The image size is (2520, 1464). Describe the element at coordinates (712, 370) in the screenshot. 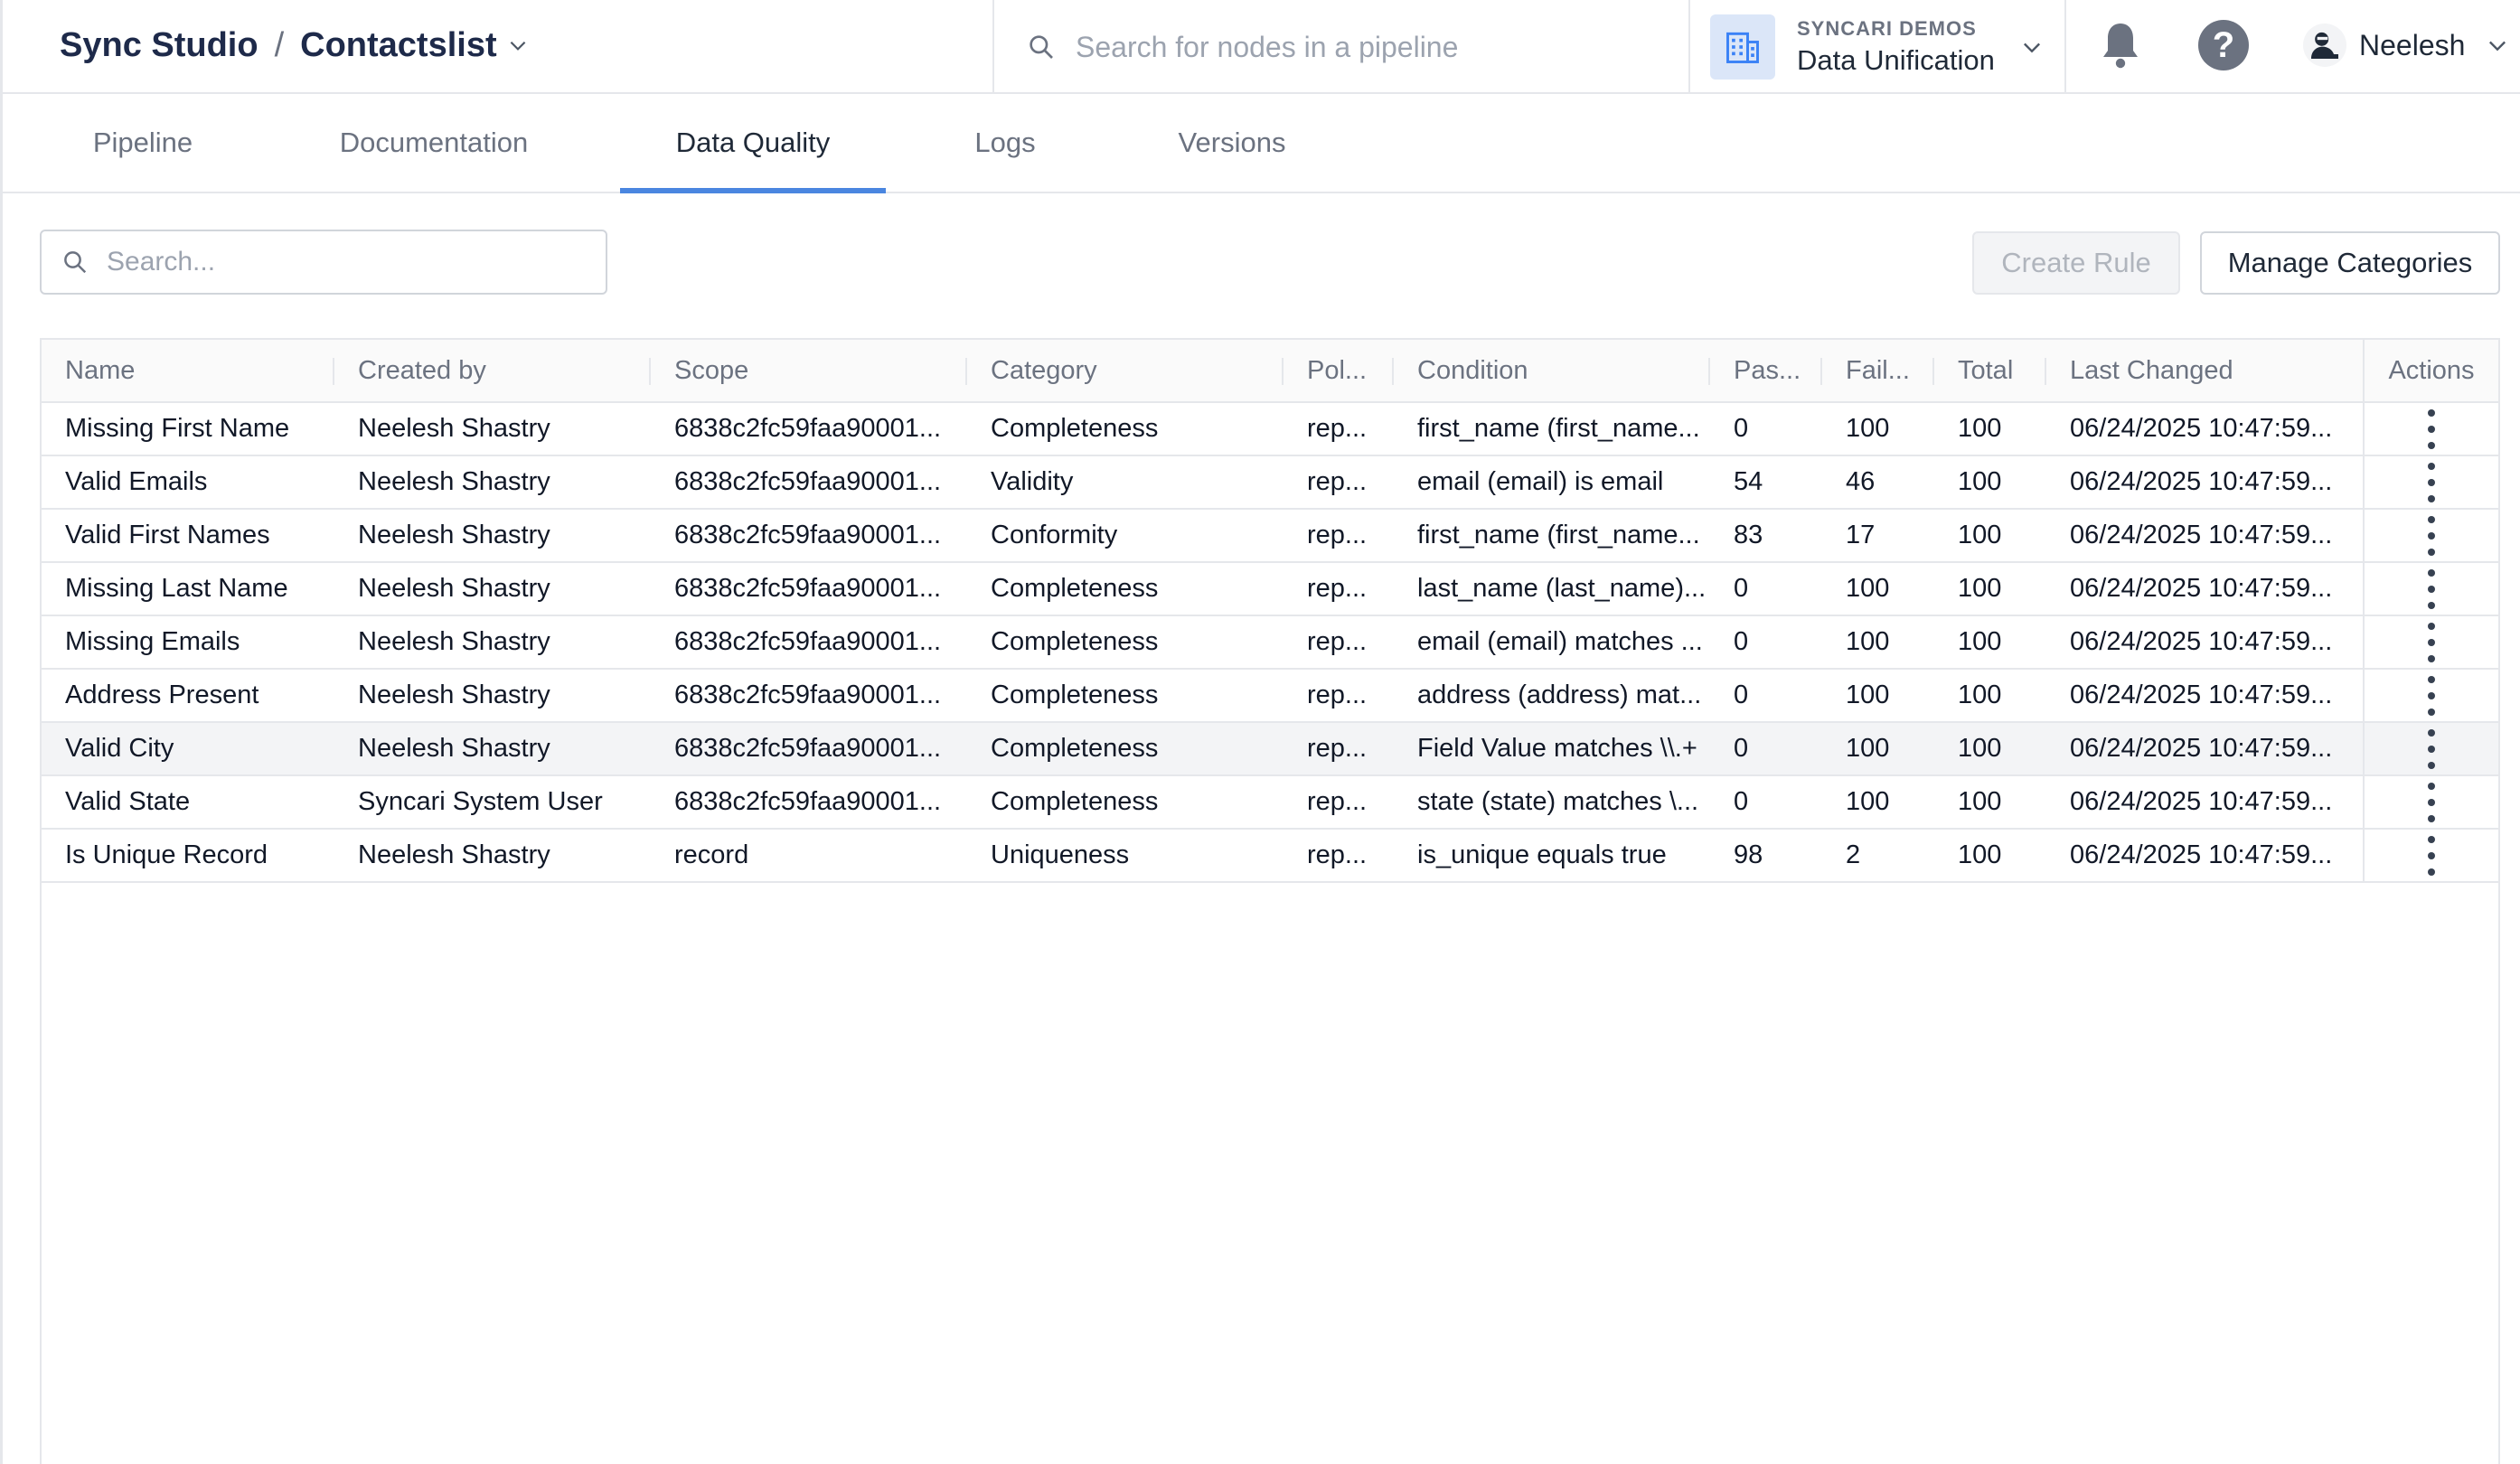

I see `column-header-label: Scope` at that location.